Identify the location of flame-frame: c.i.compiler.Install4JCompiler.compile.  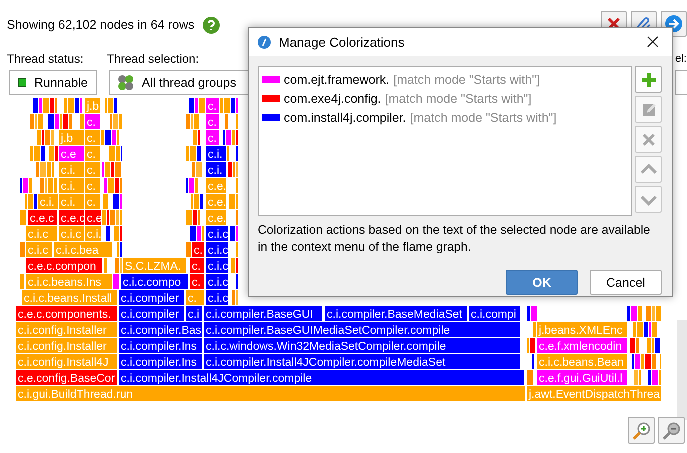
(321, 377).